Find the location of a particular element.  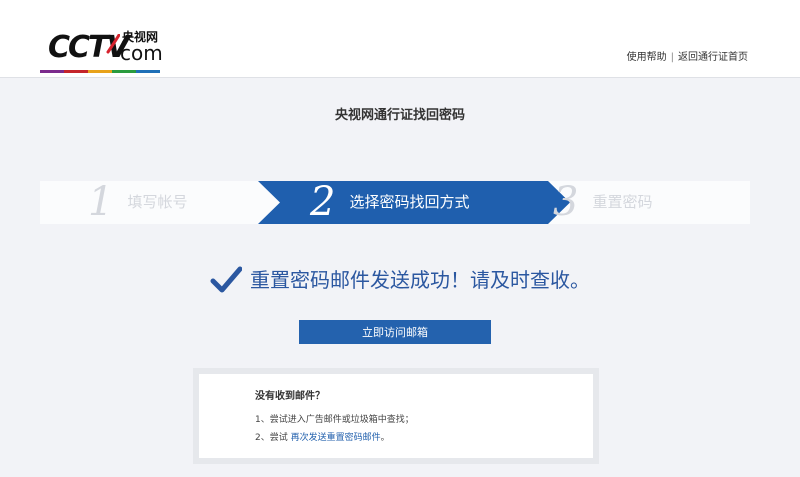

step-label: 填写帐号 is located at coordinates (157, 202).